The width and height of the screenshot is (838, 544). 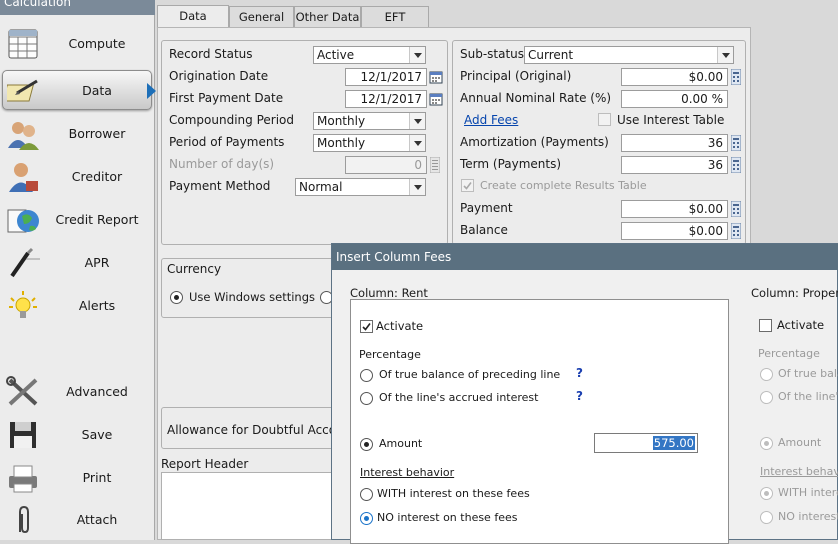 I want to click on payment-input: $0.00, so click(x=674, y=209).